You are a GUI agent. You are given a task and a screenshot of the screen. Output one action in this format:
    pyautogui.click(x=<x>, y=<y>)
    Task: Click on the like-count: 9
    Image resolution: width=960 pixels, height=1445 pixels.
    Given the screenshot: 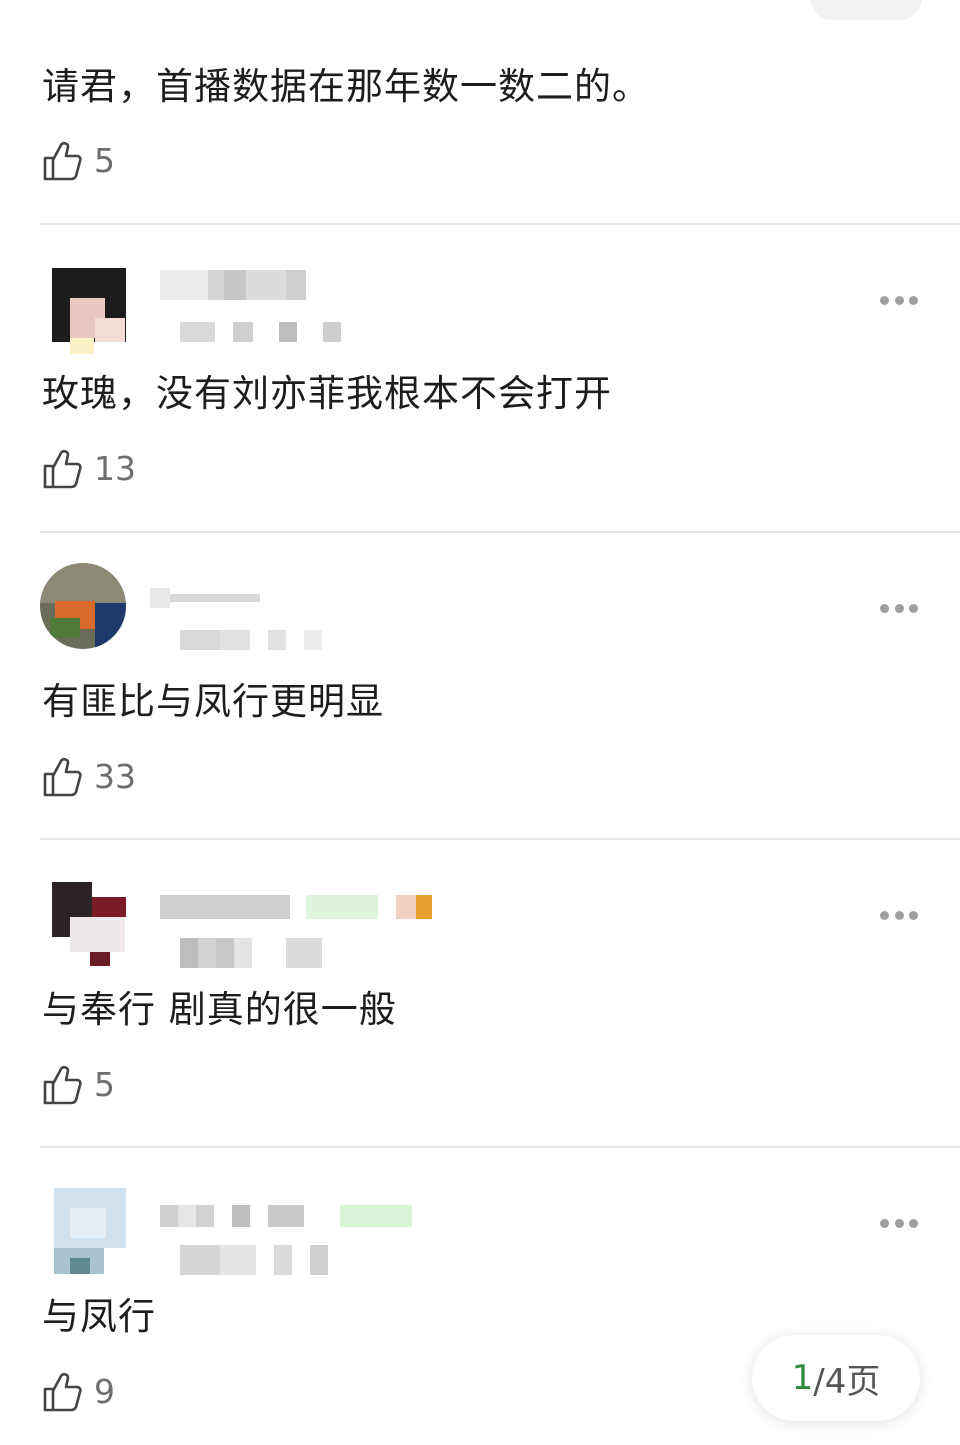 What is the action you would take?
    pyautogui.click(x=104, y=1391)
    